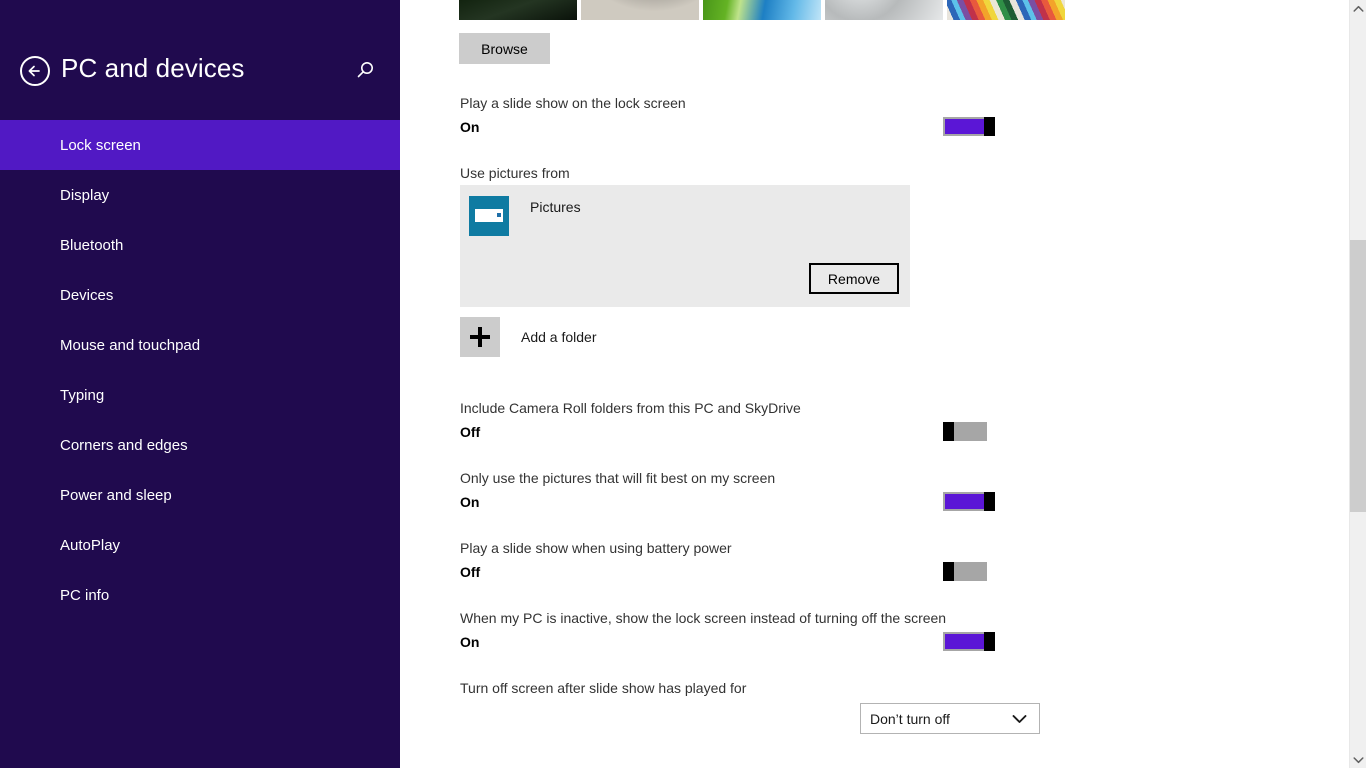 This screenshot has width=1366, height=768. What do you see at coordinates (200, 545) in the screenshot?
I see `sidebar-item-autoplay: AutoPlay` at bounding box center [200, 545].